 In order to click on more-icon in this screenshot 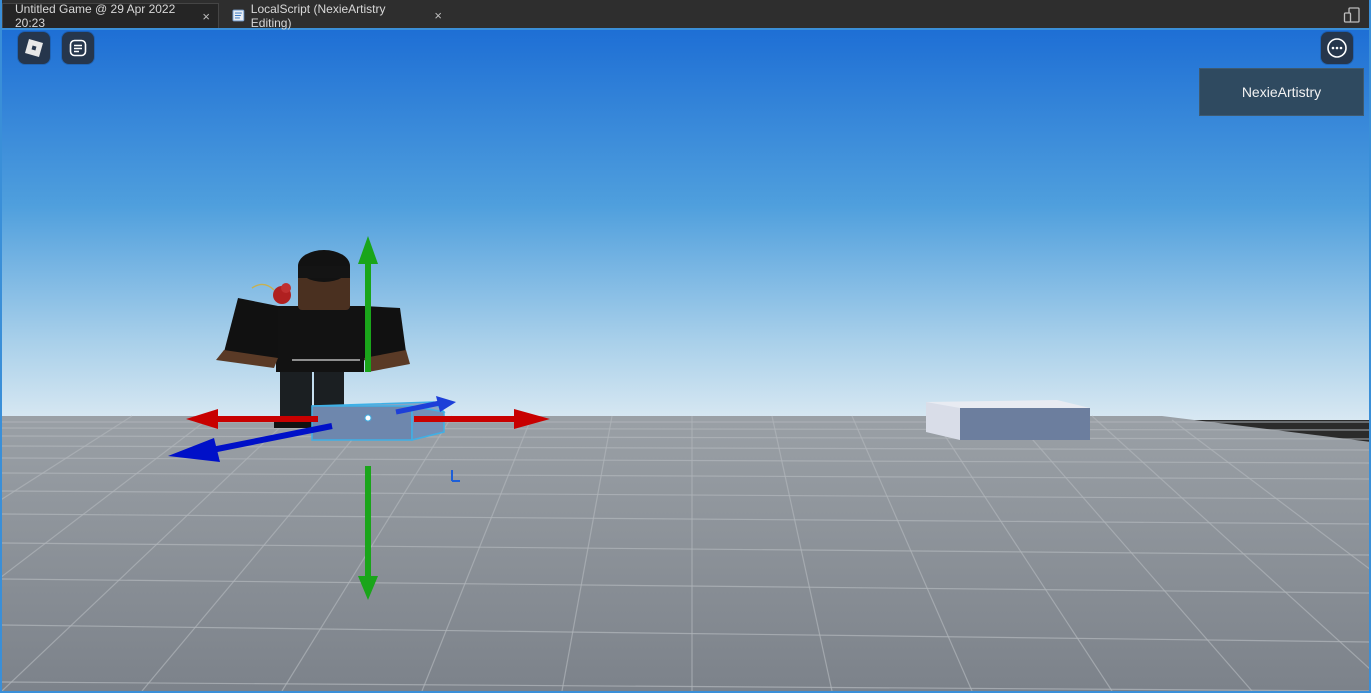, I will do `click(1337, 48)`.